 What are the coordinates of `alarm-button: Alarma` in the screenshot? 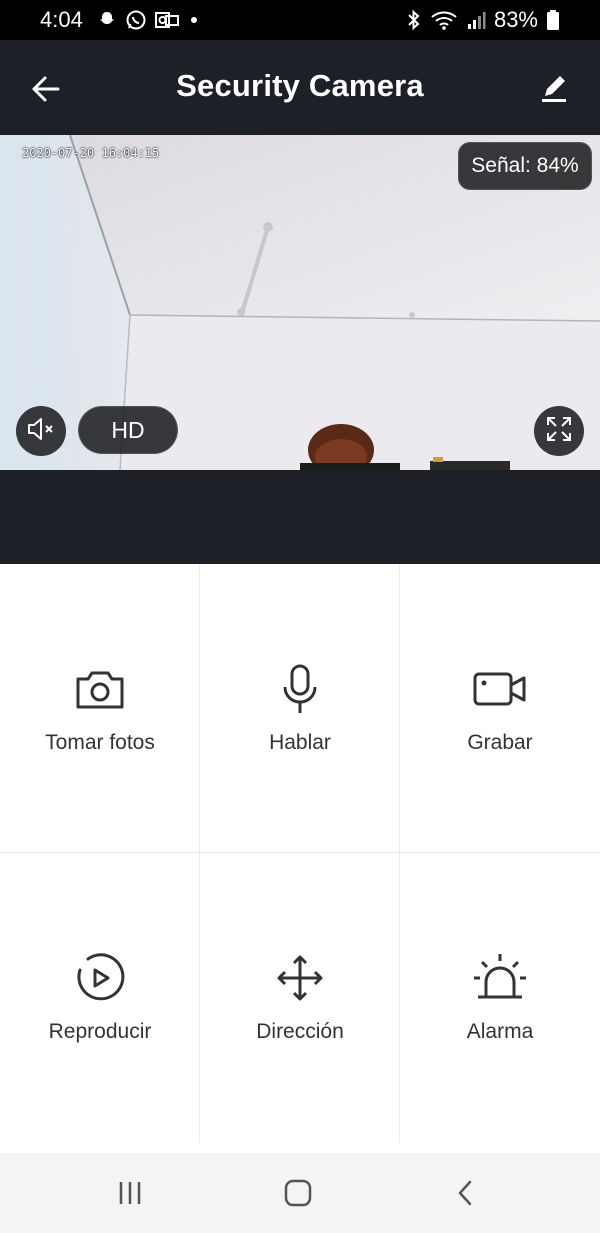 It's located at (500, 997).